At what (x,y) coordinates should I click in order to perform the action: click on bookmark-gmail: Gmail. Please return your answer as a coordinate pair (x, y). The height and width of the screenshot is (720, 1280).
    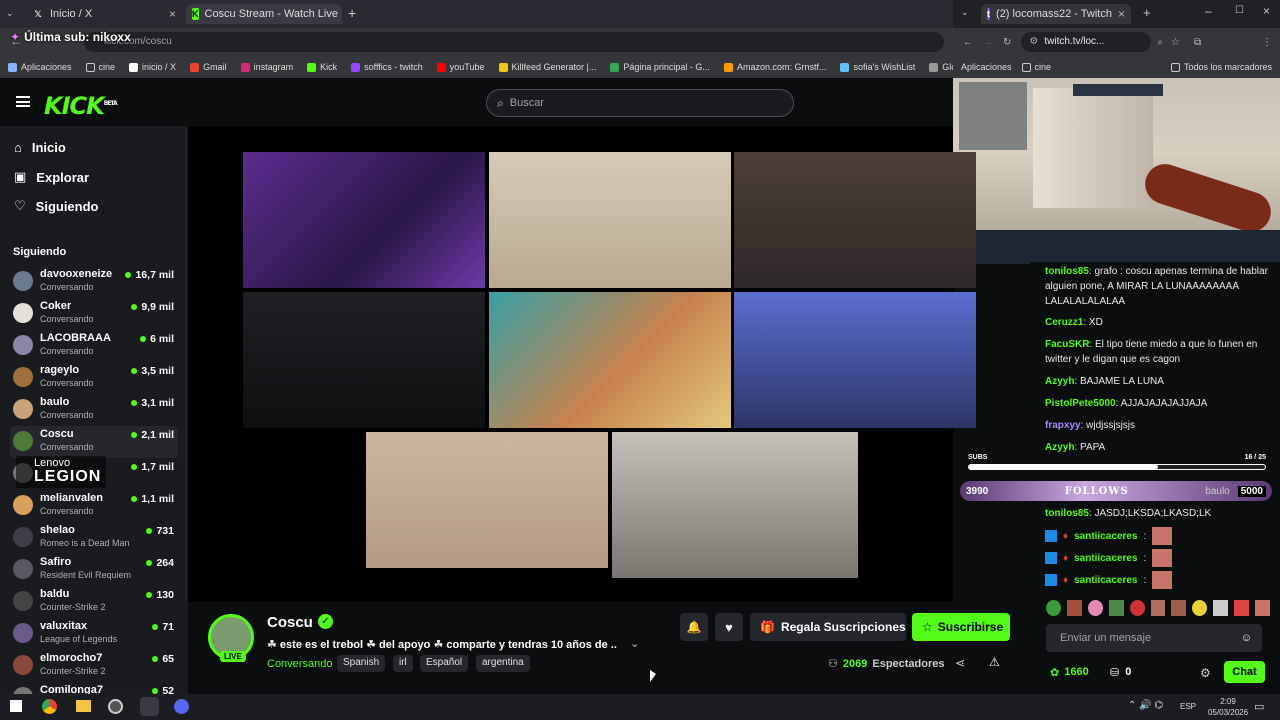
    Looking at the image, I should click on (208, 67).